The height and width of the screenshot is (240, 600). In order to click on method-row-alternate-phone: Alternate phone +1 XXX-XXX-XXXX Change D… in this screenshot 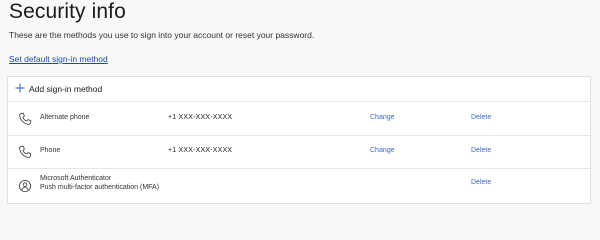, I will do `click(299, 119)`.